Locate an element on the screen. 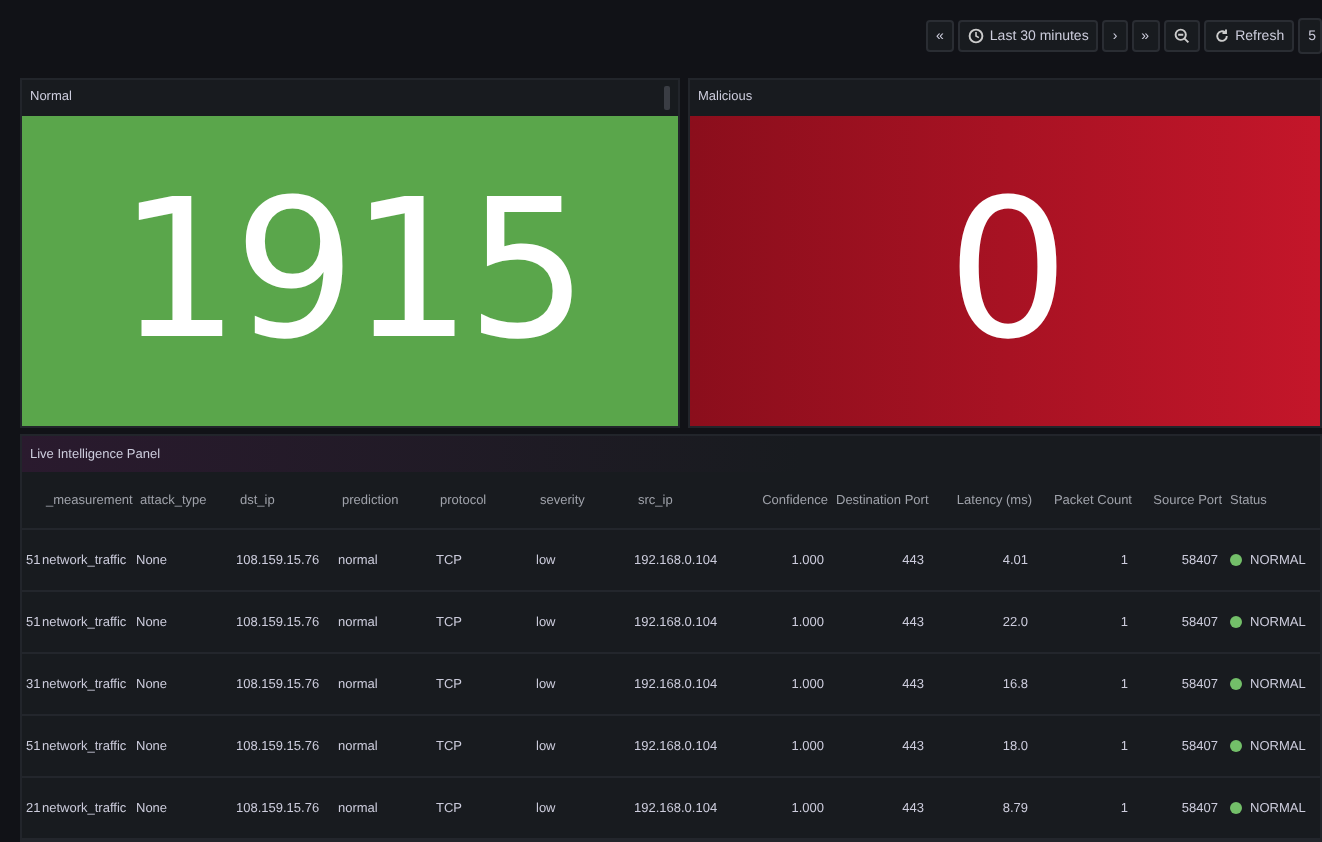  zoom-out-button is located at coordinates (1181, 36).